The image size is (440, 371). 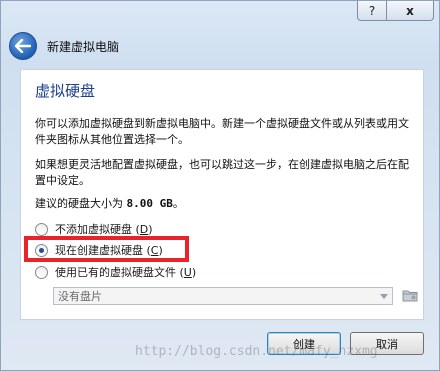 What do you see at coordinates (178, 203) in the screenshot?
I see `size-suffix: 。` at bounding box center [178, 203].